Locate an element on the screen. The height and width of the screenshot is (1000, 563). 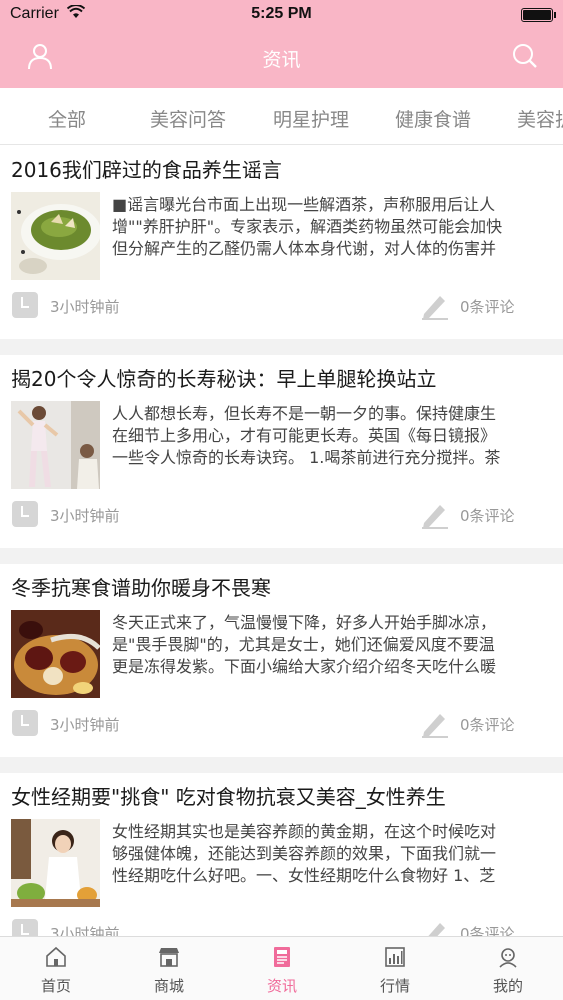
tabbar-store: 商城 is located at coordinates (169, 968).